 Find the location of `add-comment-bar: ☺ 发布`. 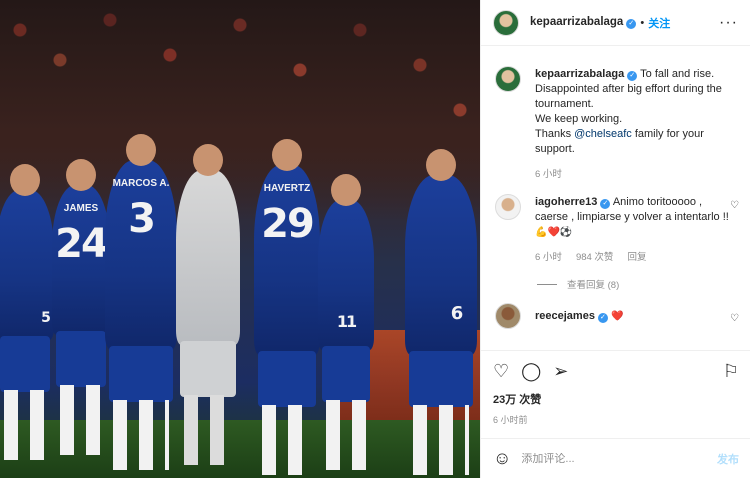

add-comment-bar: ☺ 发布 is located at coordinates (615, 458).